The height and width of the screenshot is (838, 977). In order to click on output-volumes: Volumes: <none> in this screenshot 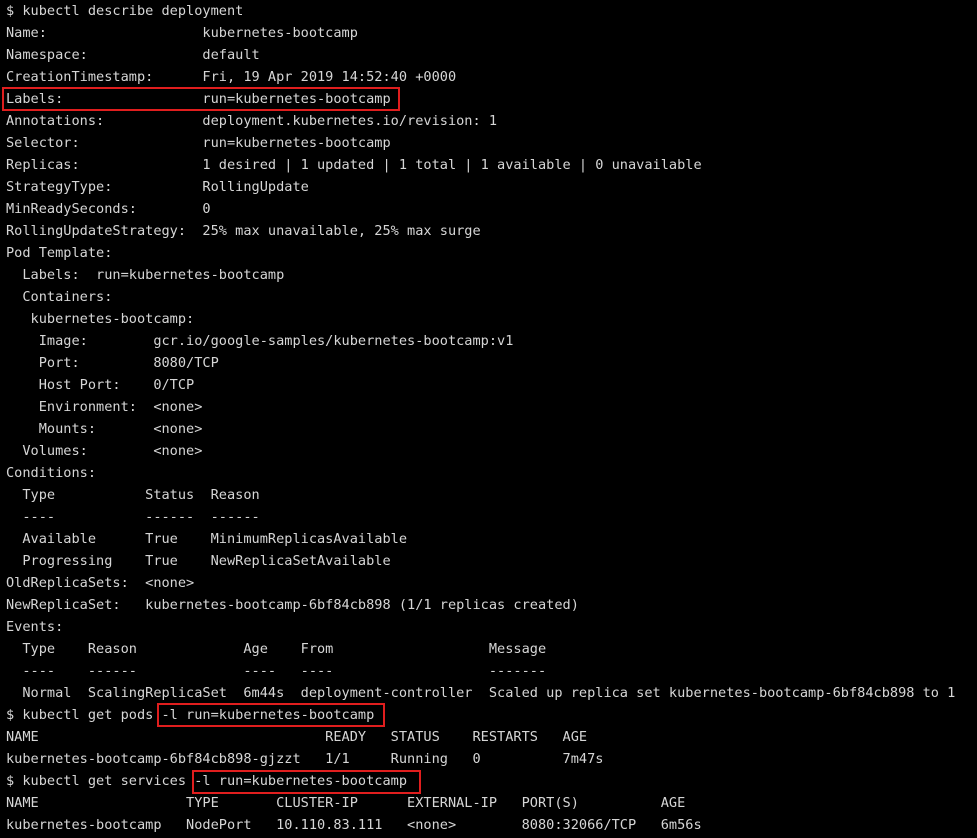, I will do `click(104, 451)`.